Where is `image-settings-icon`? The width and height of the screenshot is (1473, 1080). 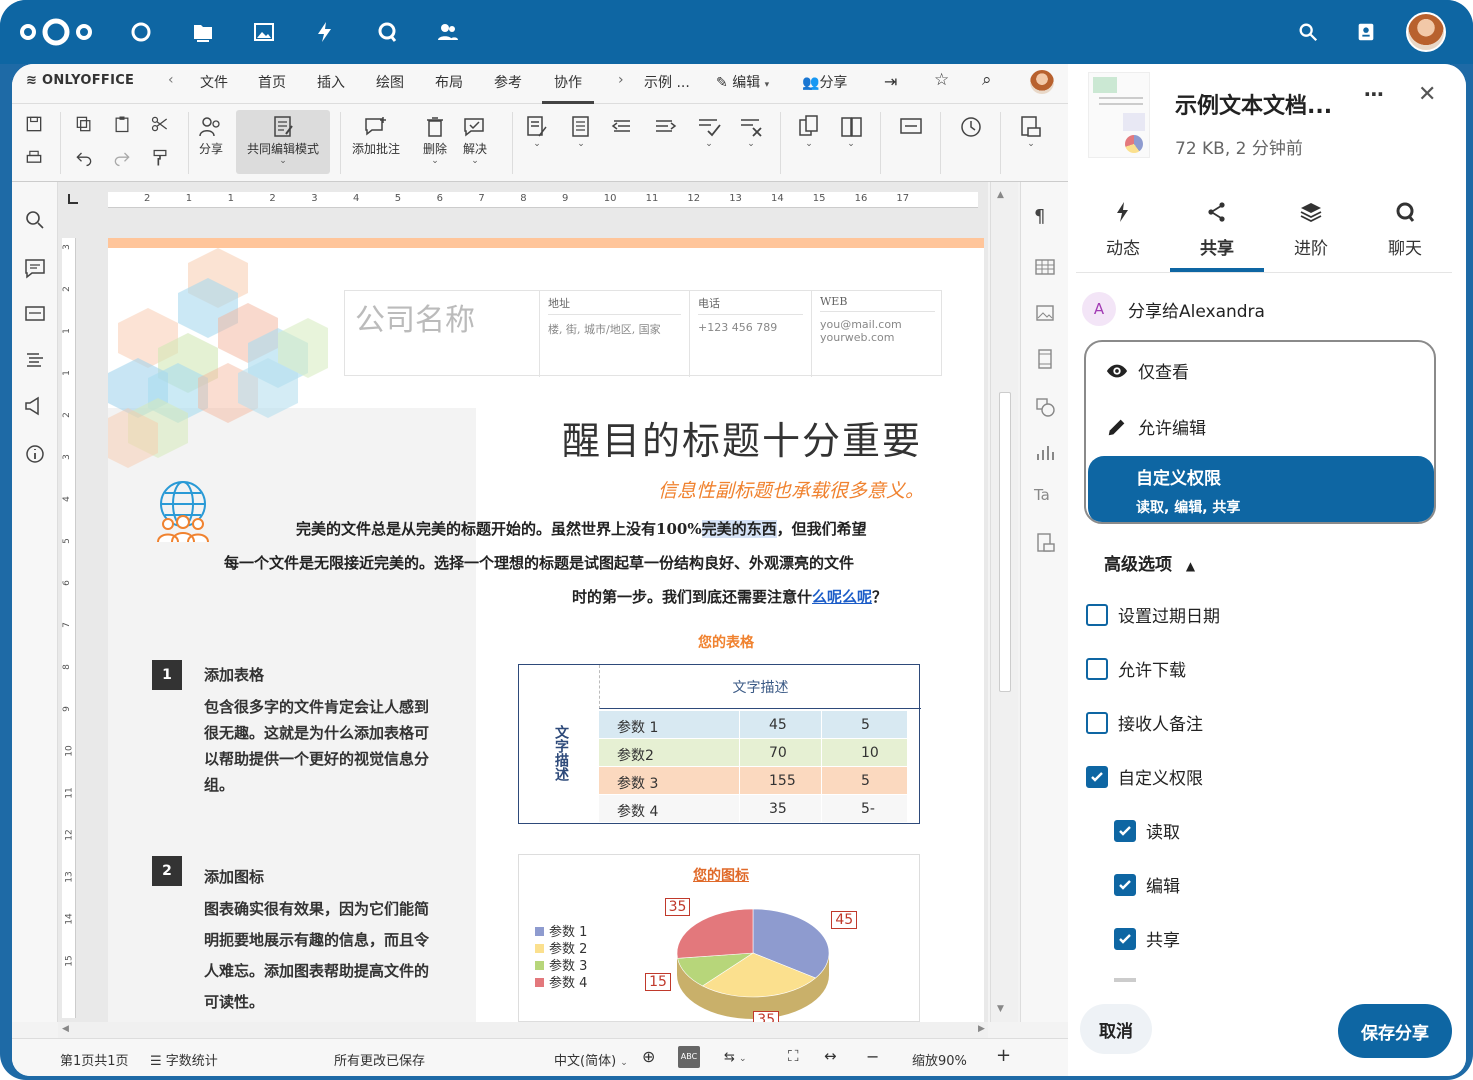 image-settings-icon is located at coordinates (1045, 313).